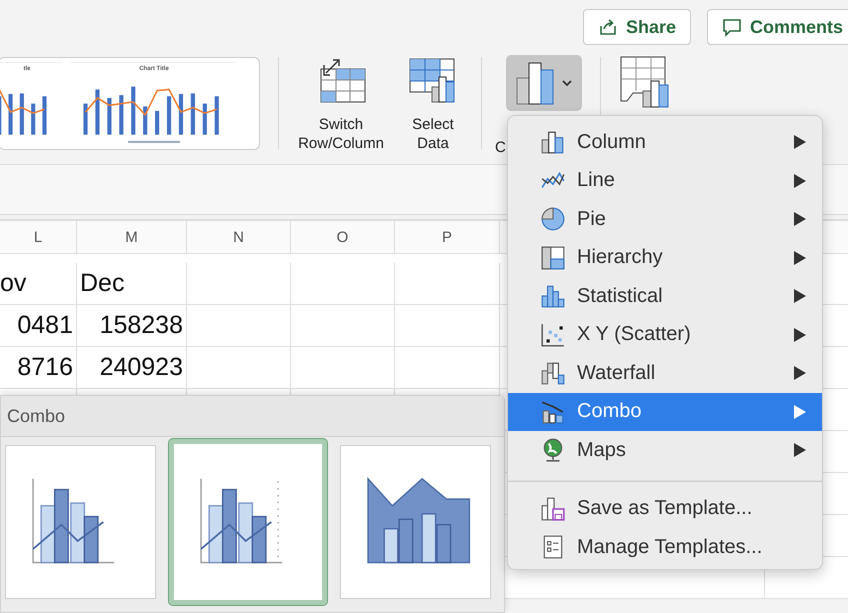  I want to click on sheet-header-cell: P, so click(447, 237).